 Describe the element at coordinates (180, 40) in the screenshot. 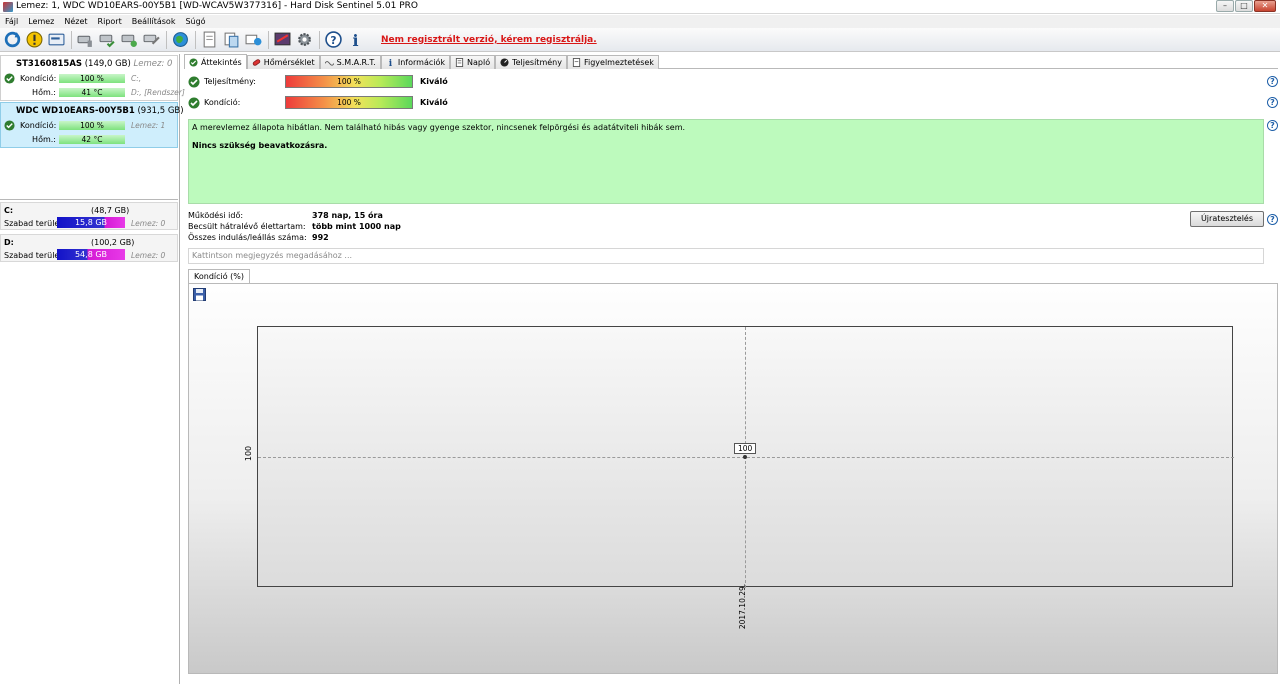

I see `globe-icon` at that location.